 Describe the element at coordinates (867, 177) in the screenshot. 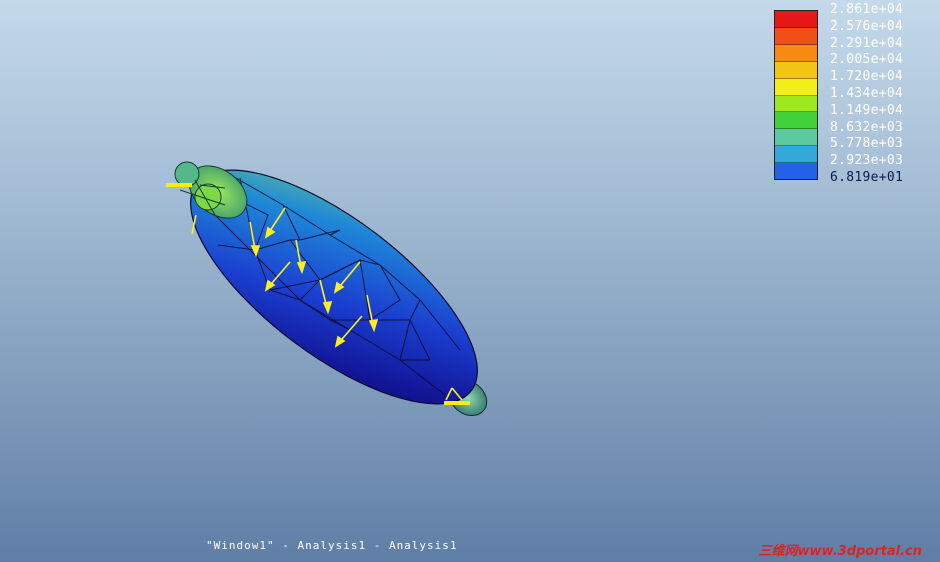

I see `legend-value: 6.819e+01` at that location.